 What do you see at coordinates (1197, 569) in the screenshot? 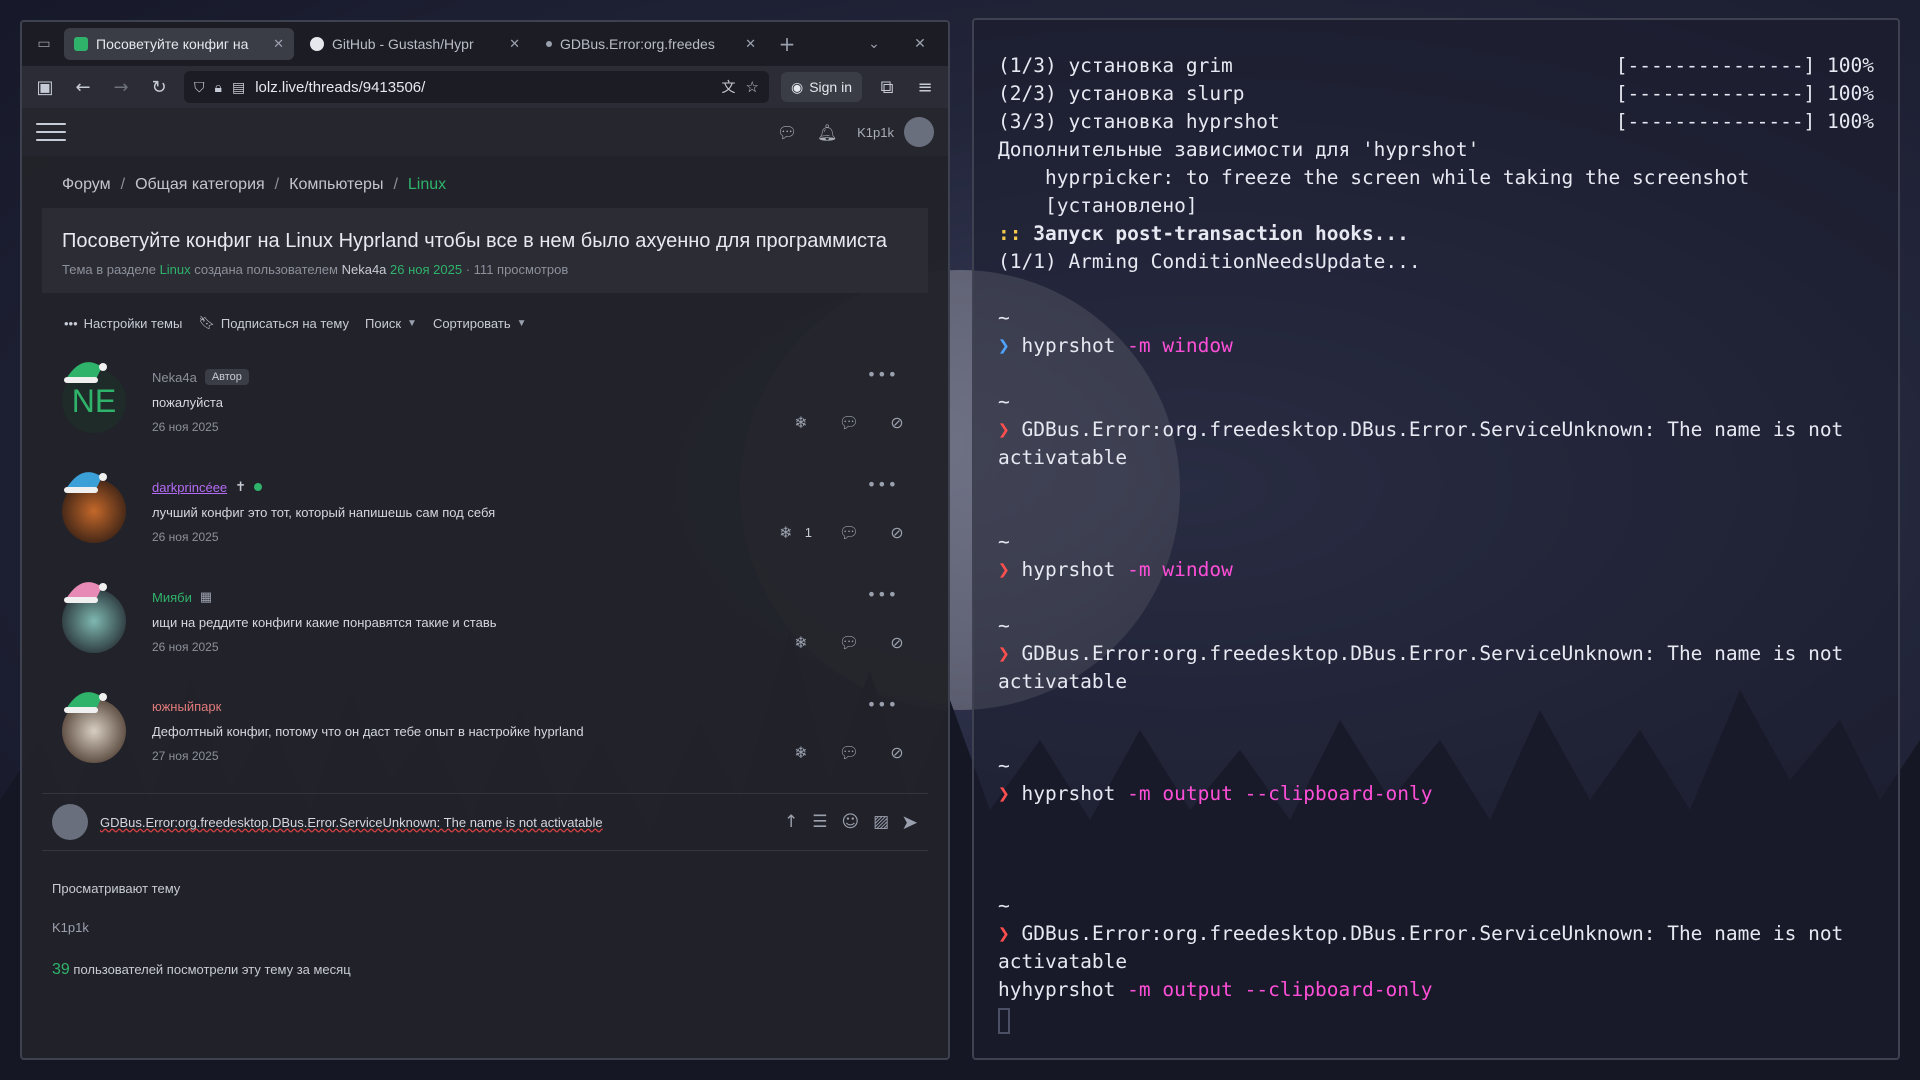
I see `cmd-arg: window` at bounding box center [1197, 569].